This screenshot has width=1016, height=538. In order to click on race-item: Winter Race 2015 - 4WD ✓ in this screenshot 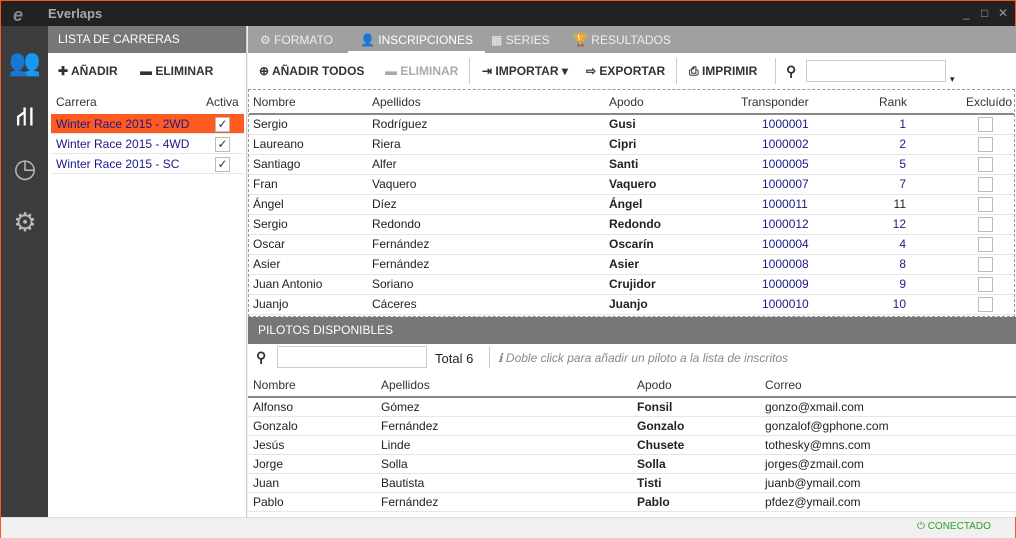, I will do `click(147, 144)`.